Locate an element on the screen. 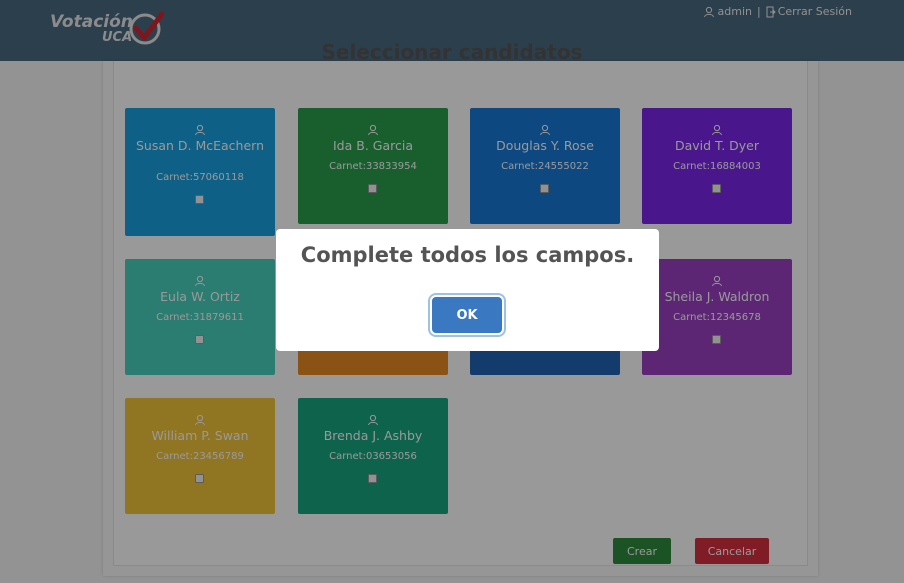 The height and width of the screenshot is (583, 904). ok-button: OK is located at coordinates (467, 315).